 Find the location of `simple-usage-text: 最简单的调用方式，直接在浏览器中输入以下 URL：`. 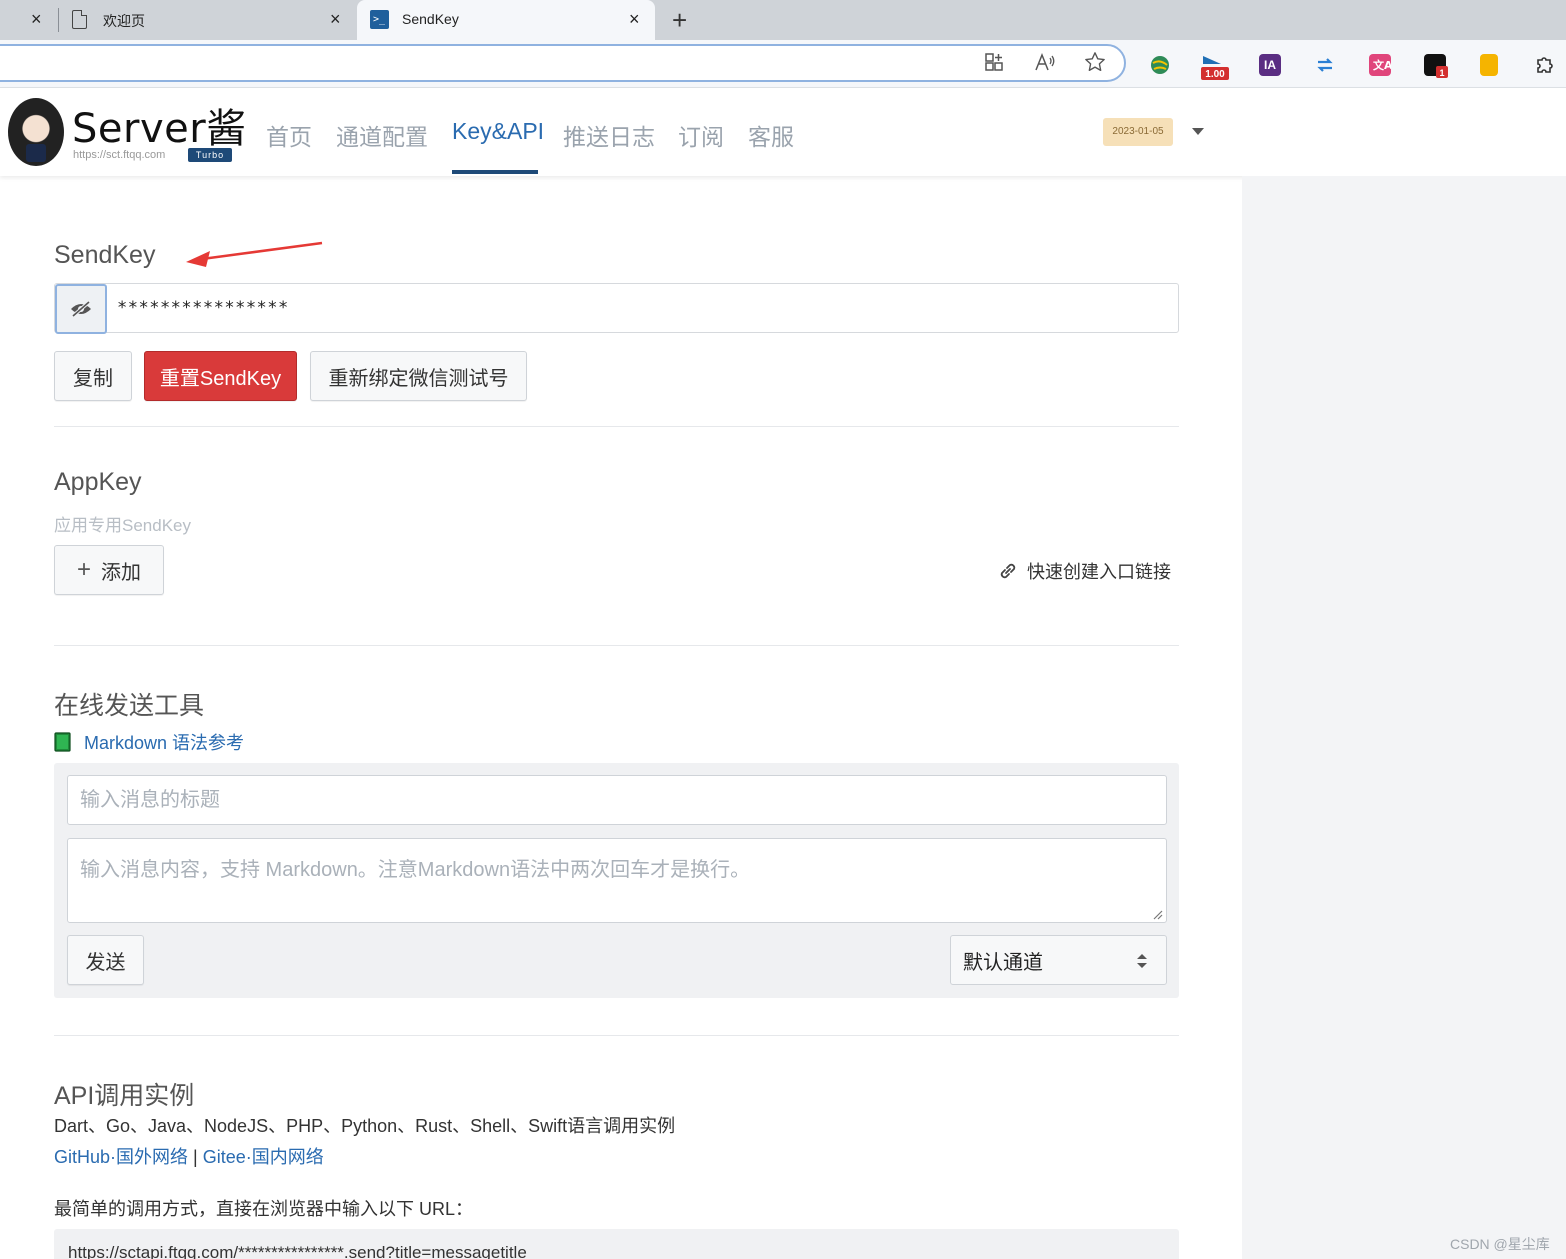

simple-usage-text: 最简单的调用方式，直接在浏览器中输入以下 URL： is located at coordinates (264, 1209).